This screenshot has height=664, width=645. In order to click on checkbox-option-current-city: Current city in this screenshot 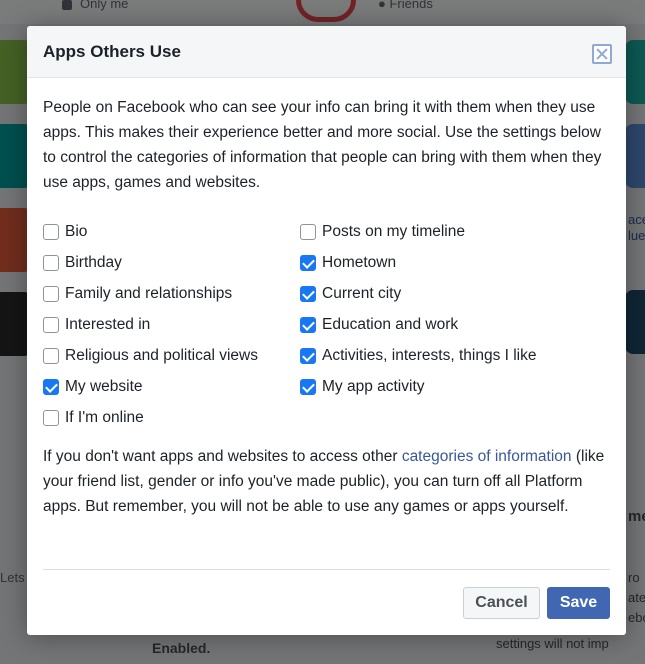, I will do `click(418, 293)`.